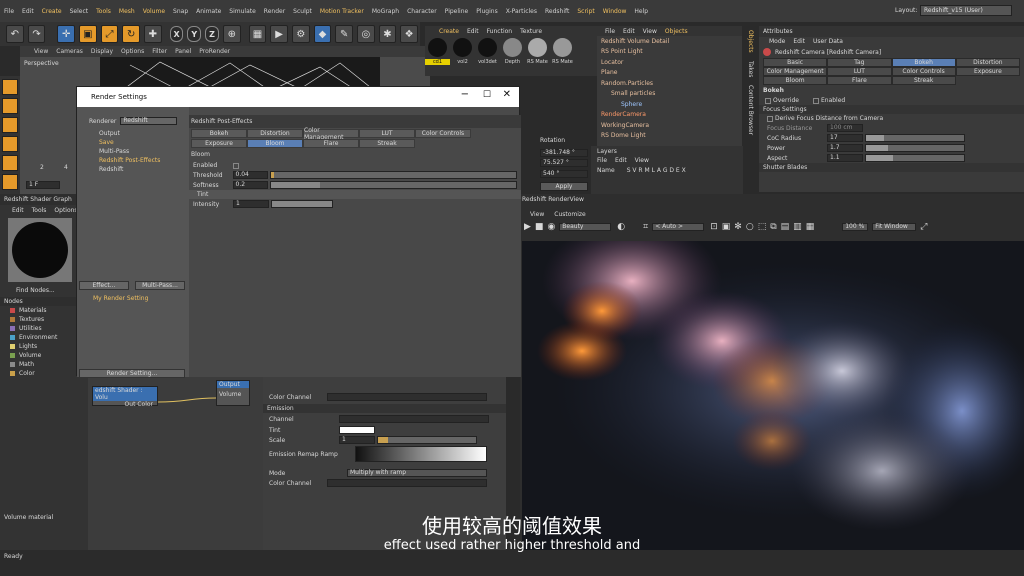  I want to click on material-slot: vol3det, so click(487, 50).